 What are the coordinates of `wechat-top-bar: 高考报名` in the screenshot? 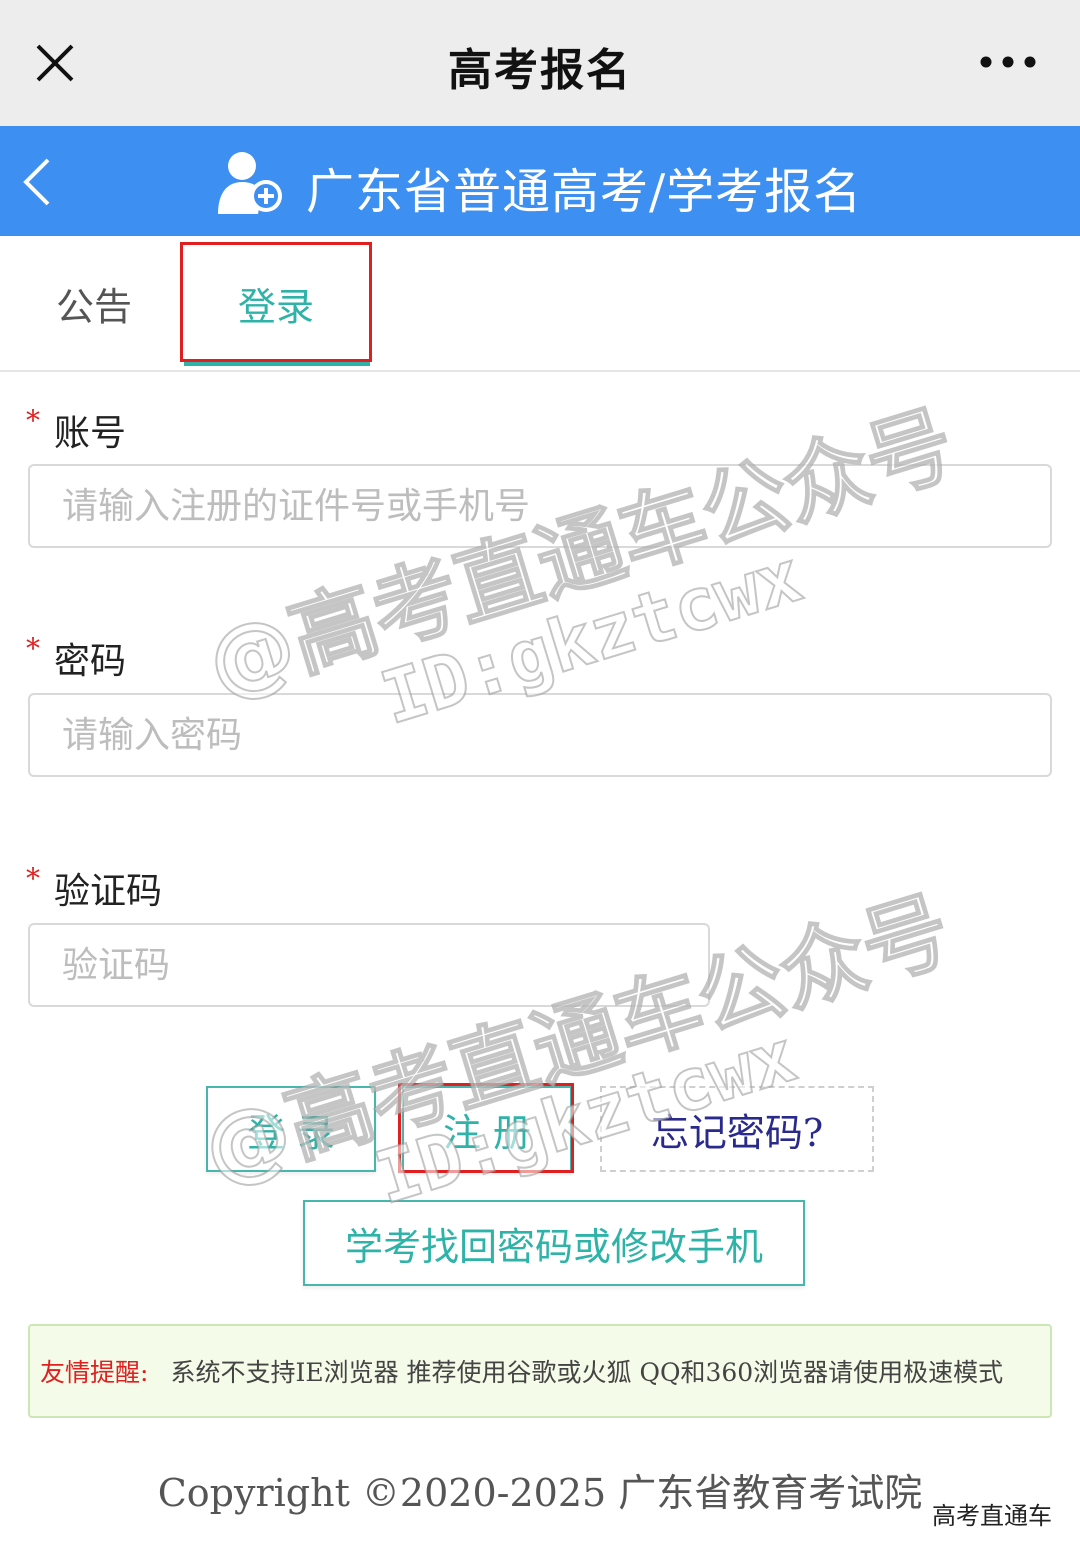 It's located at (540, 63).